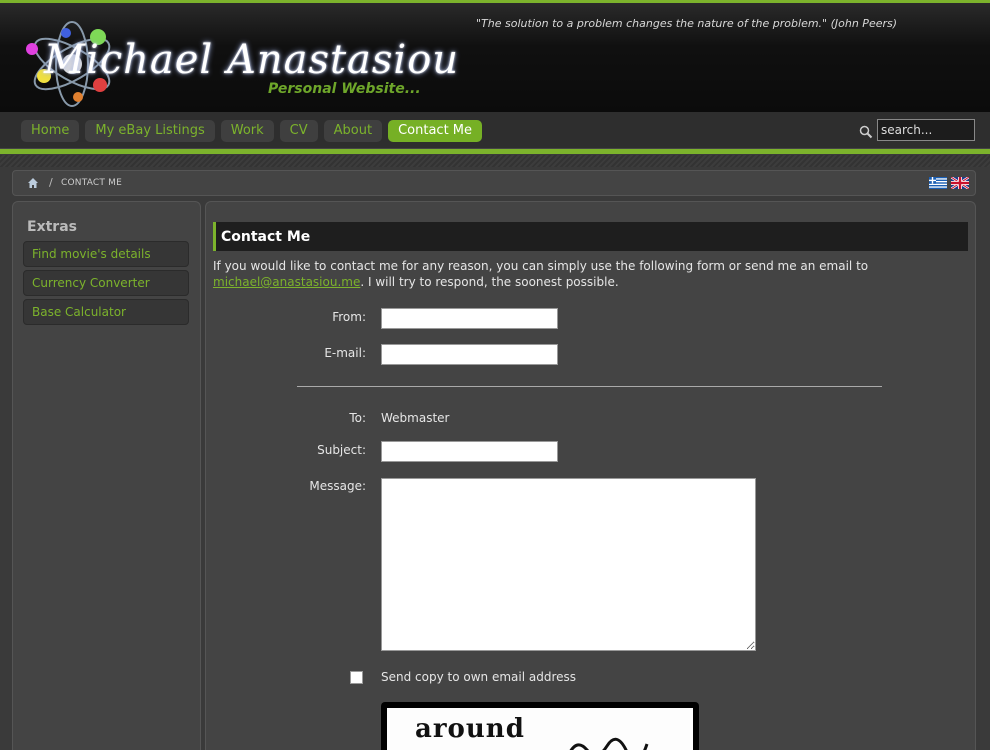 Image resolution: width=990 pixels, height=750 pixels. Describe the element at coordinates (91, 183) in the screenshot. I see `breadcrumb-current: CONTACT ME` at that location.